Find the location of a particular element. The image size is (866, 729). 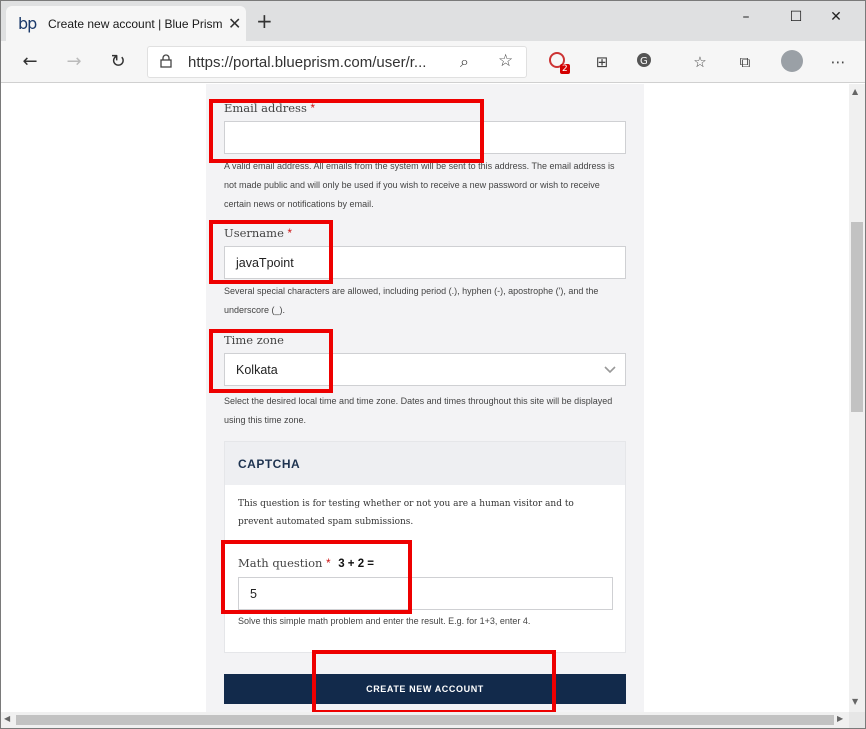

maximize-button: ☐ is located at coordinates (796, 17).